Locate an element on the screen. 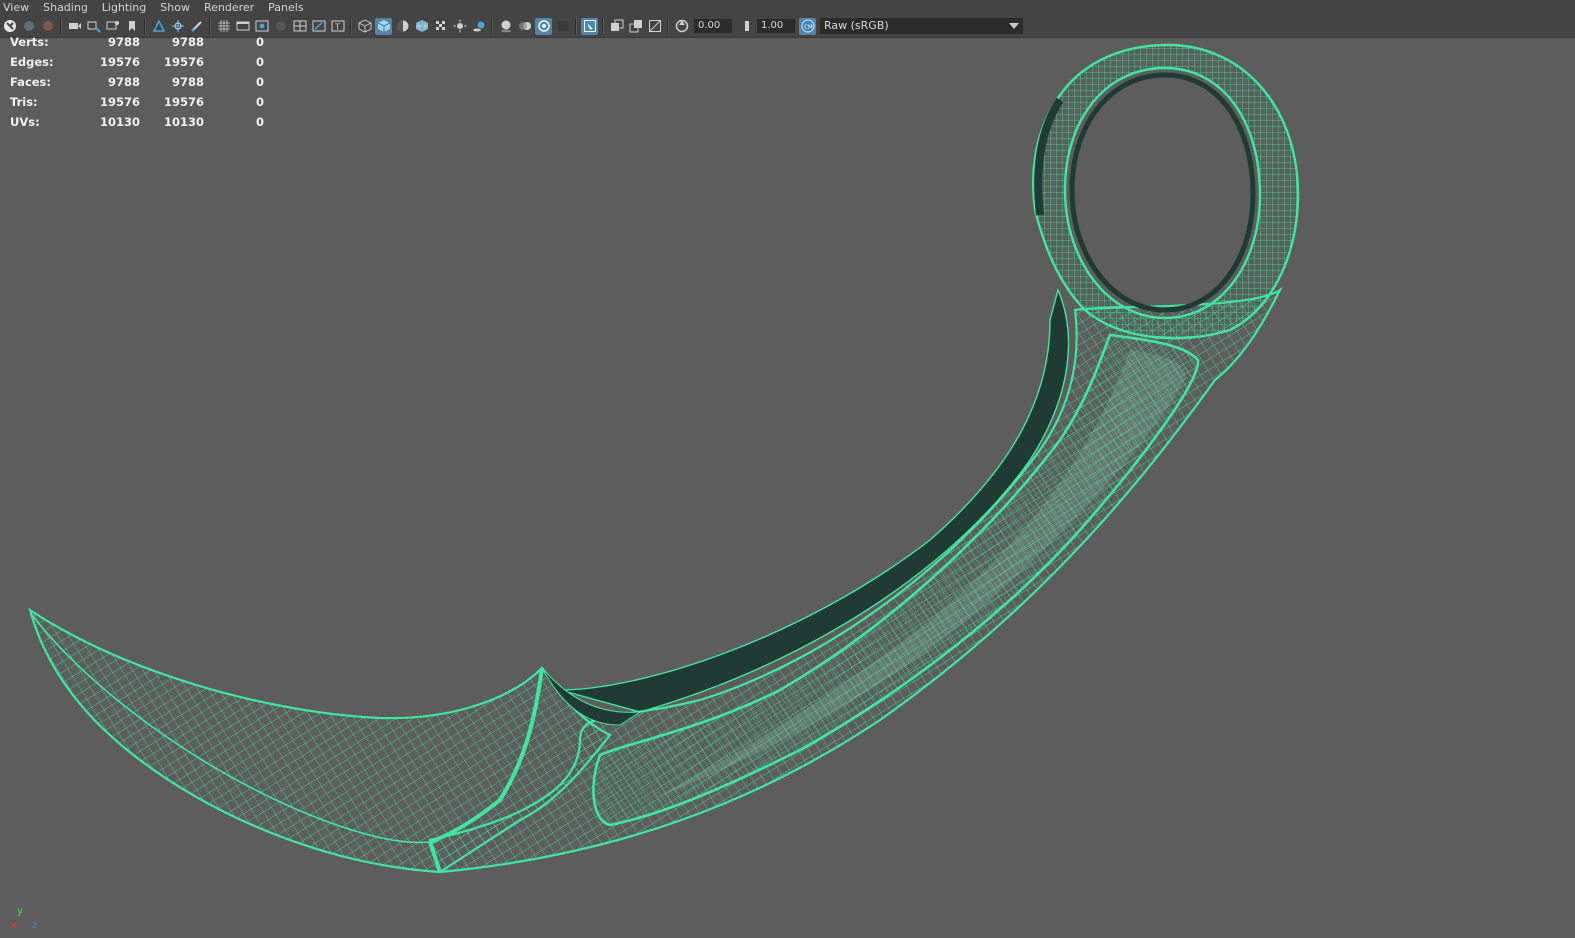 The image size is (1575, 938). grid-icon is located at coordinates (223, 26).